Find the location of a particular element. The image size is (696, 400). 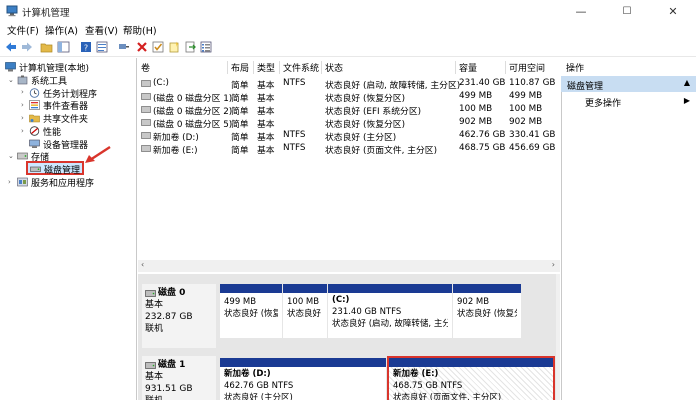

disk-0-partition-2: 100 MB 状态良好 (EF is located at coordinates (305, 311).